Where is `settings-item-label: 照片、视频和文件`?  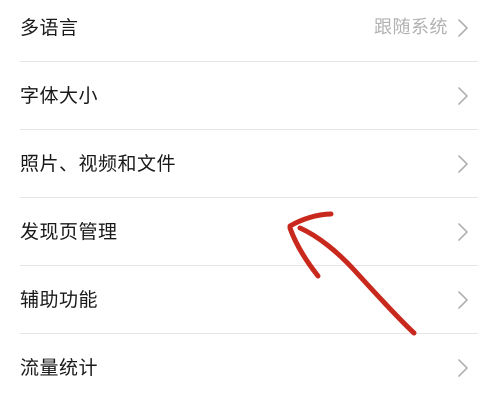 settings-item-label: 照片、视频和文件 is located at coordinates (98, 164).